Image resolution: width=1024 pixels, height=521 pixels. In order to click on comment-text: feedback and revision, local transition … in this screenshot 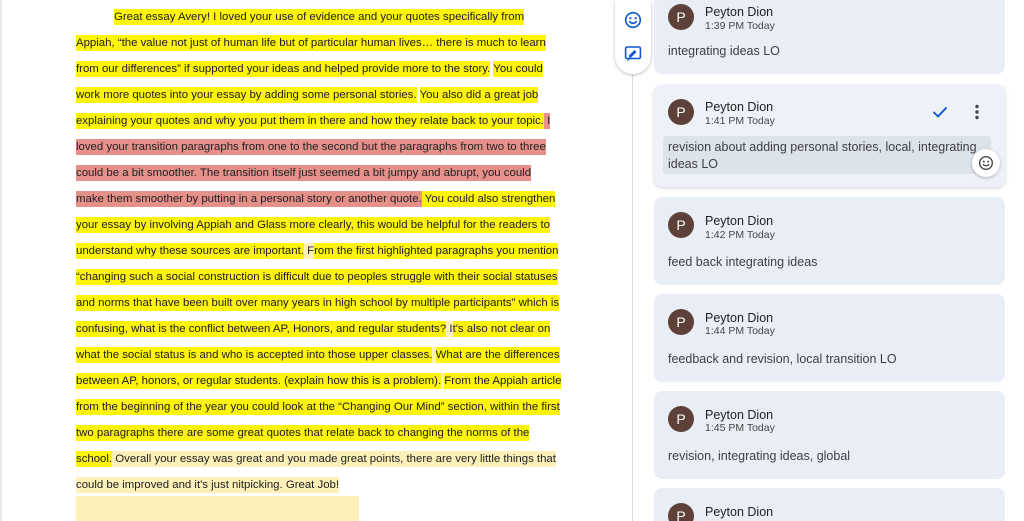, I will do `click(782, 359)`.